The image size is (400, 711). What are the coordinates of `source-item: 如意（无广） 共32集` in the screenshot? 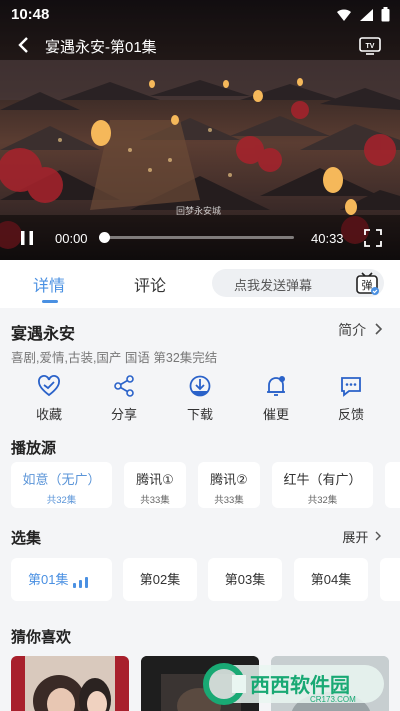 It's located at (61, 485).